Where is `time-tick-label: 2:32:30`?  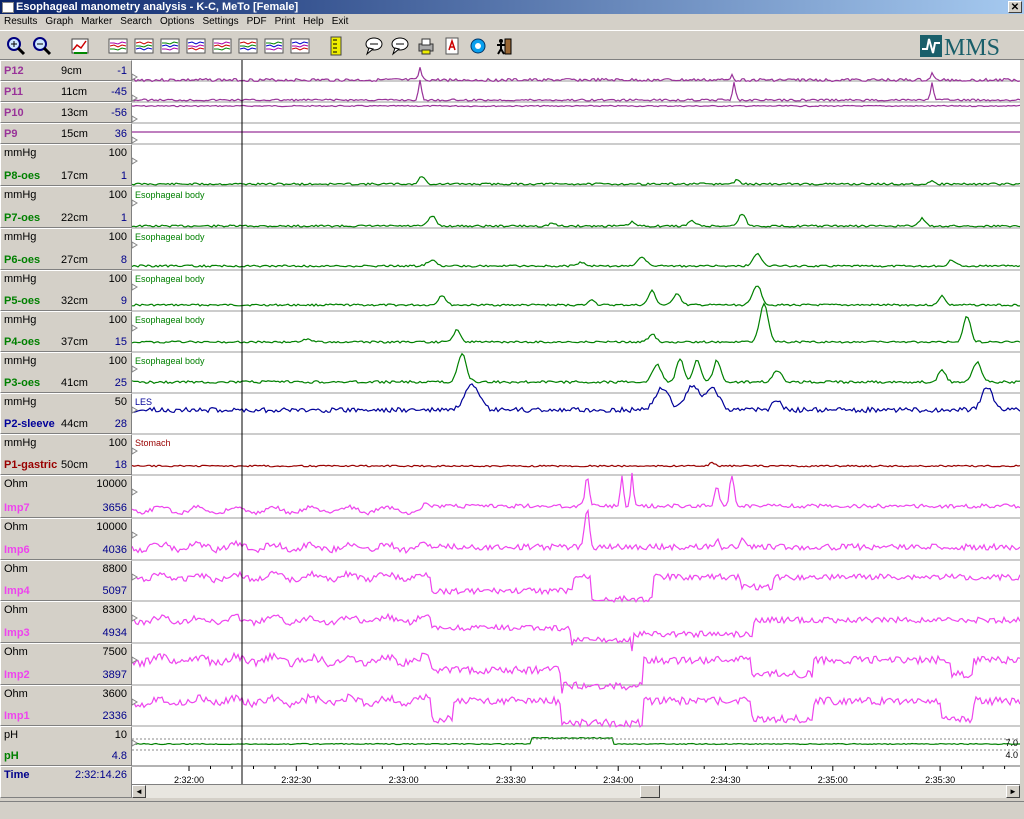 time-tick-label: 2:32:30 is located at coordinates (296, 779).